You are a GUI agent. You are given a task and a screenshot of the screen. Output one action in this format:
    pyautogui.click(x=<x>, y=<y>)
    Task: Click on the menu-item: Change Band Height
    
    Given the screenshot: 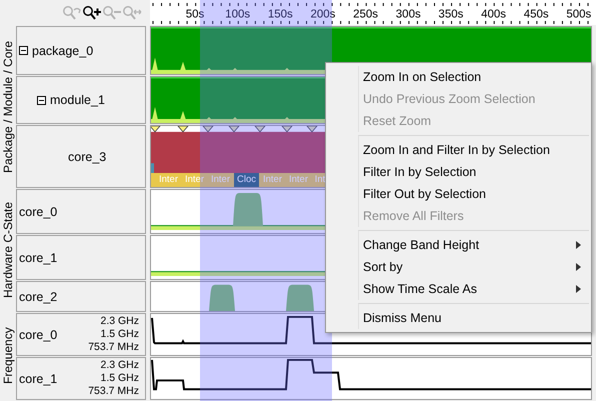 What is the action you would take?
    pyautogui.click(x=474, y=245)
    